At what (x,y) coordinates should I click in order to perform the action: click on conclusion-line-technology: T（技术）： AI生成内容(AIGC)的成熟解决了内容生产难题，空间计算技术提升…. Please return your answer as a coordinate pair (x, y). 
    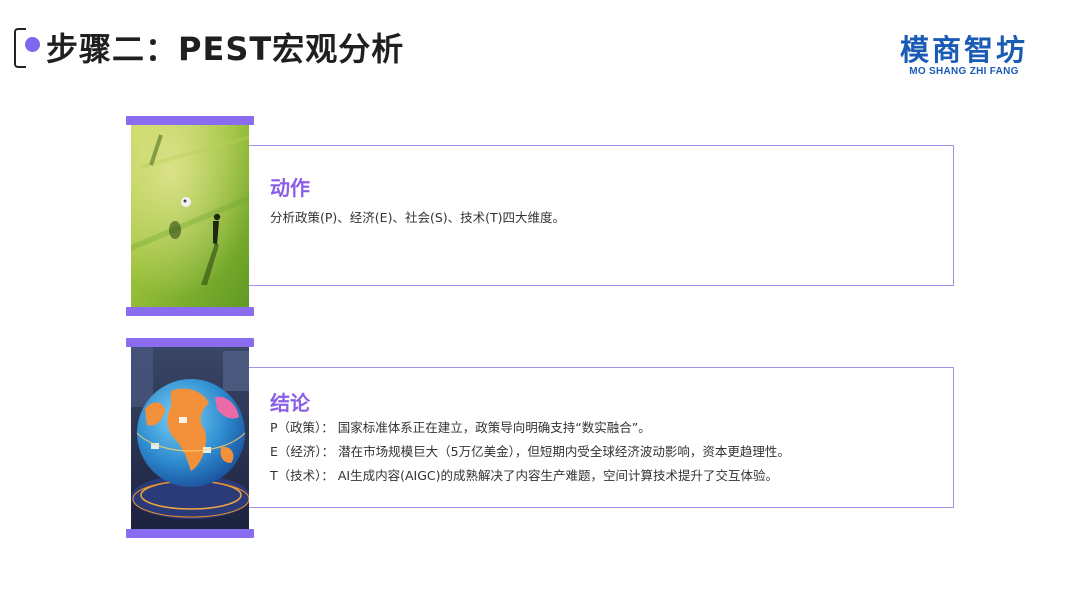
    Looking at the image, I should click on (524, 475).